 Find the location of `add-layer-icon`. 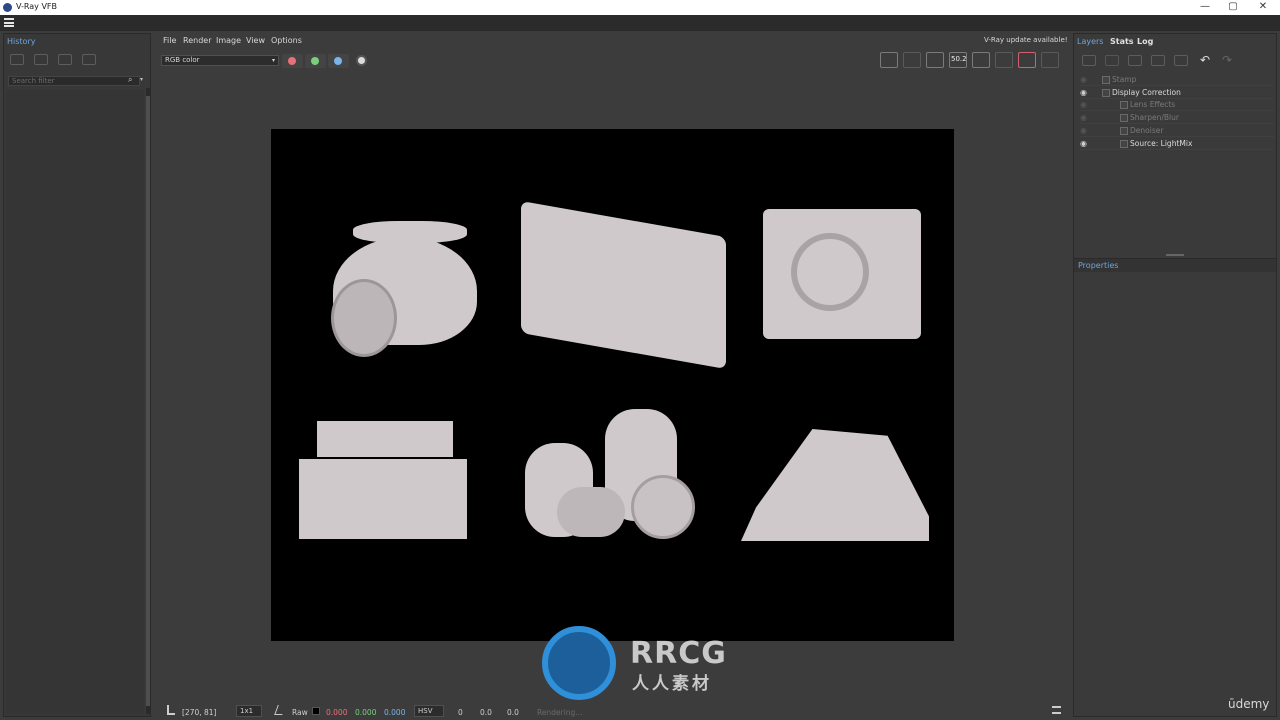

add-layer-icon is located at coordinates (1089, 60).